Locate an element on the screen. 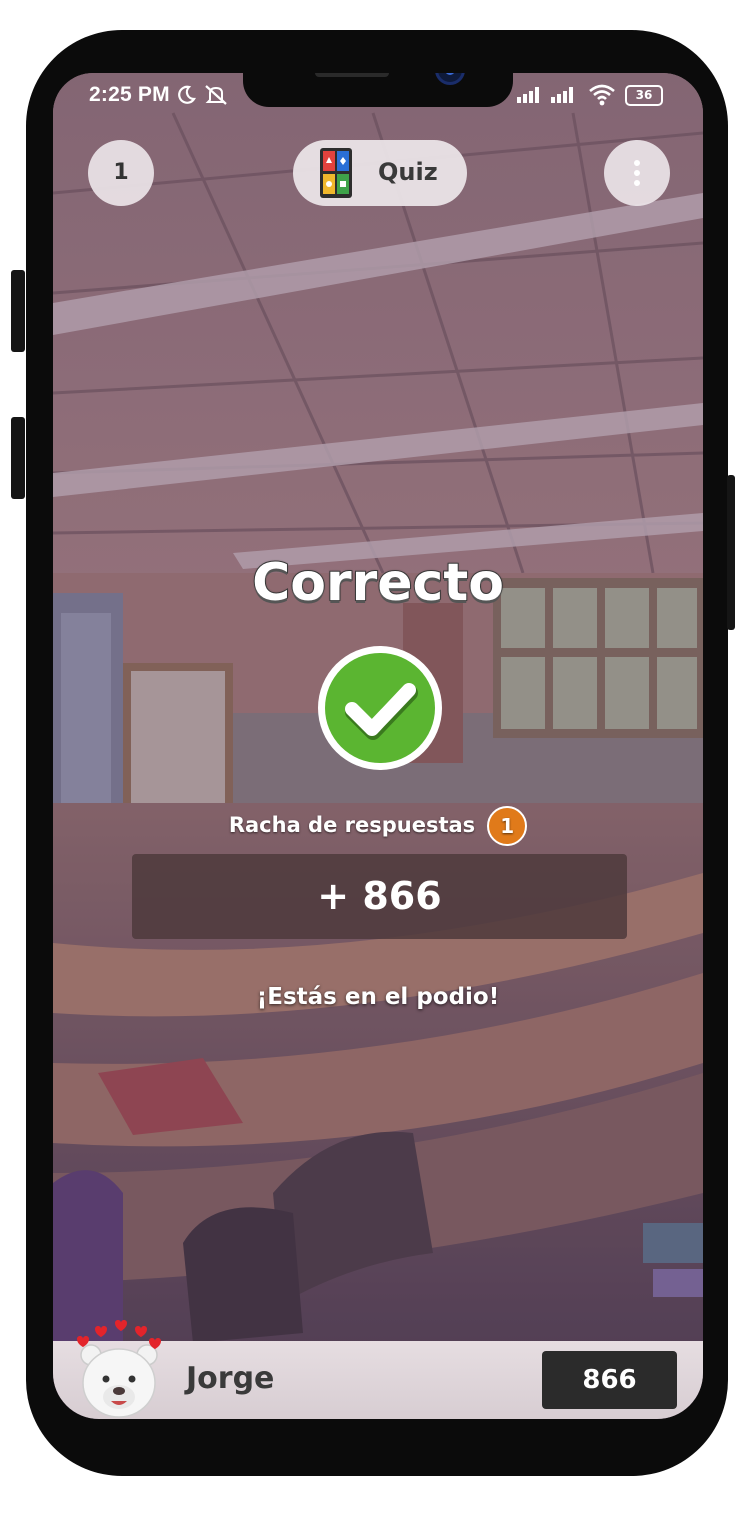 The height and width of the screenshot is (1518, 753). score-value: 866 is located at coordinates (609, 1380).